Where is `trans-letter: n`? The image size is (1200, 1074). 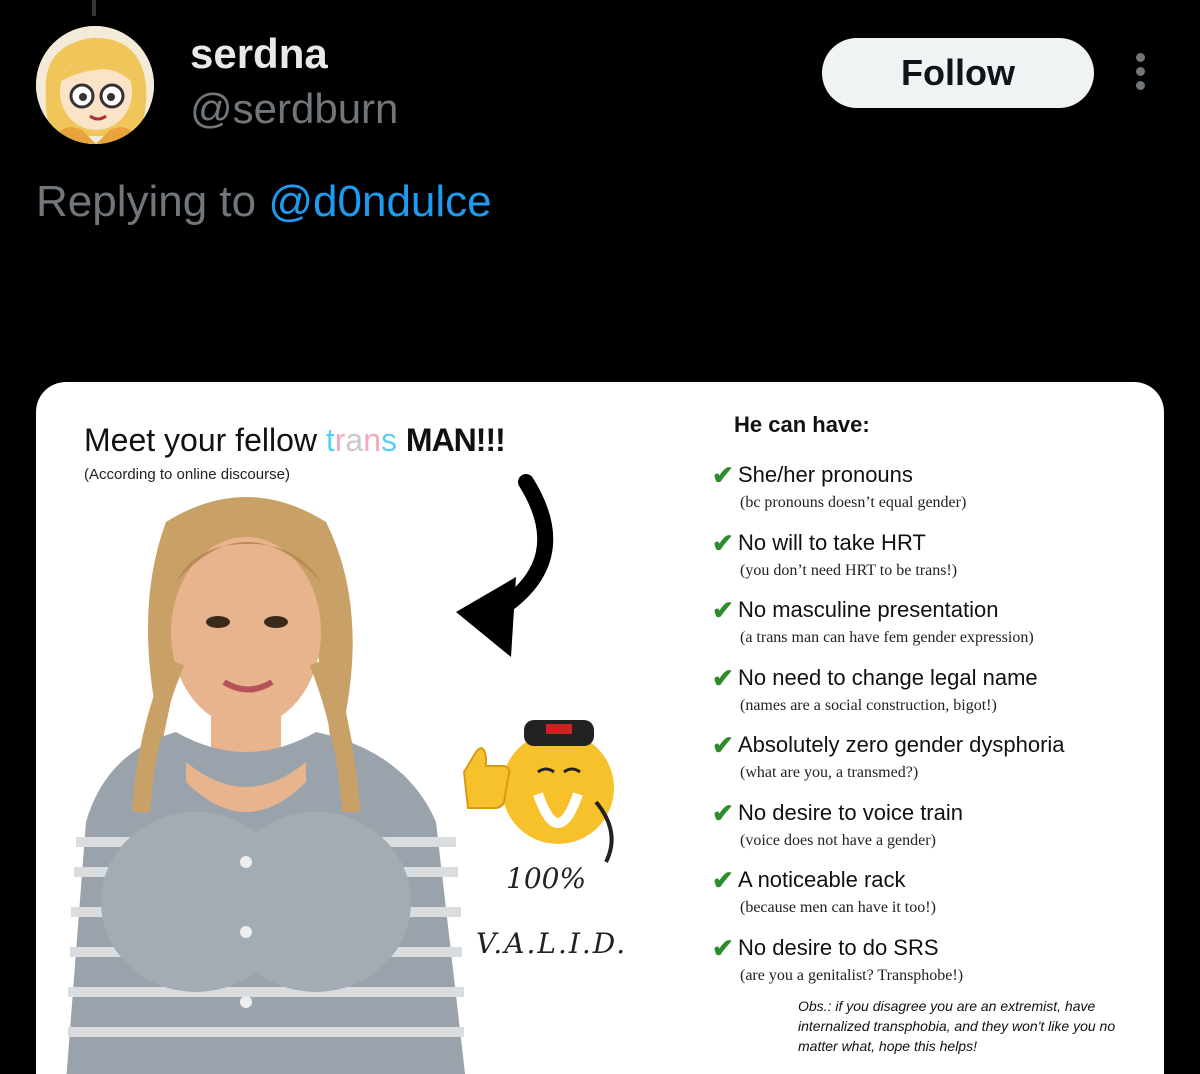
trans-letter: n is located at coordinates (372, 440).